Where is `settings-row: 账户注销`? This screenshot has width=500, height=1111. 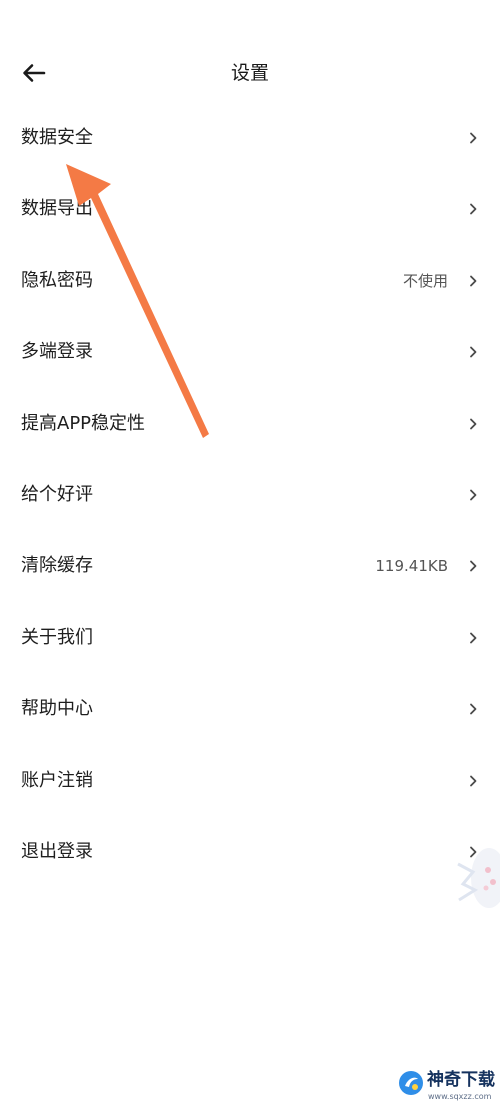
settings-row: 账户注销 is located at coordinates (250, 780).